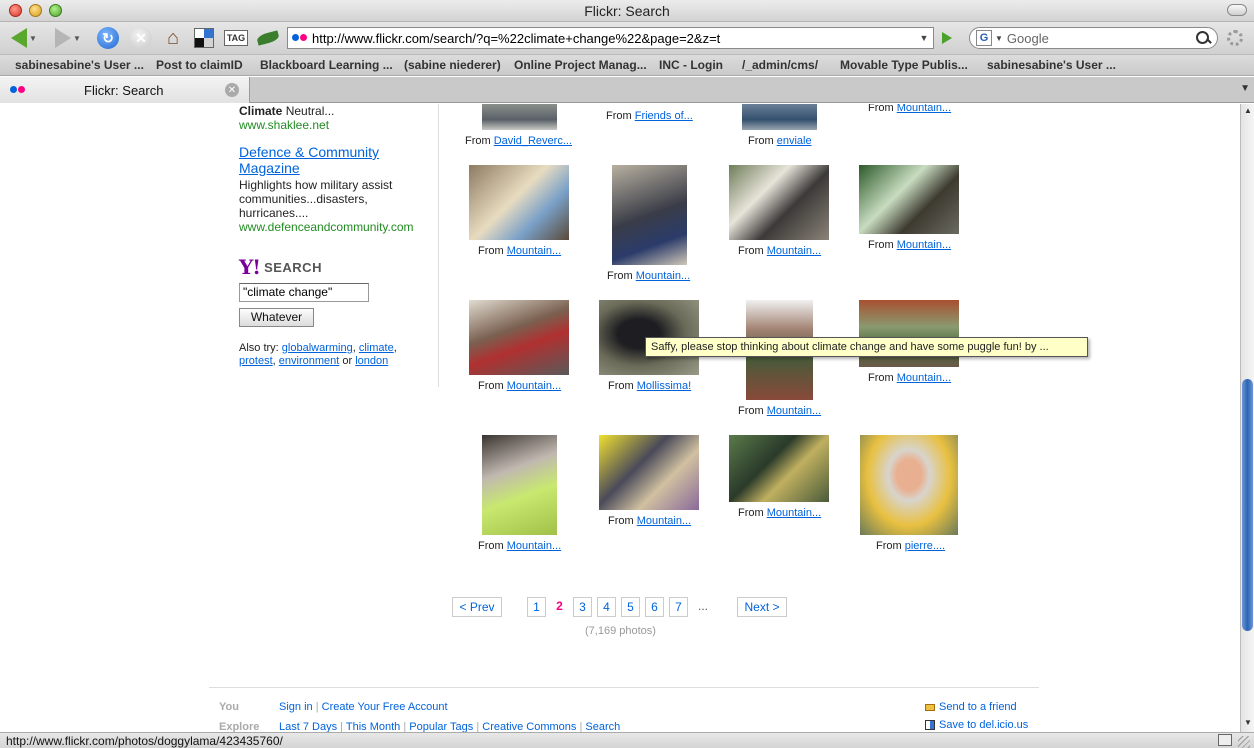 The image size is (1254, 748). I want to click on also-try-link-protest: protest, so click(256, 361).